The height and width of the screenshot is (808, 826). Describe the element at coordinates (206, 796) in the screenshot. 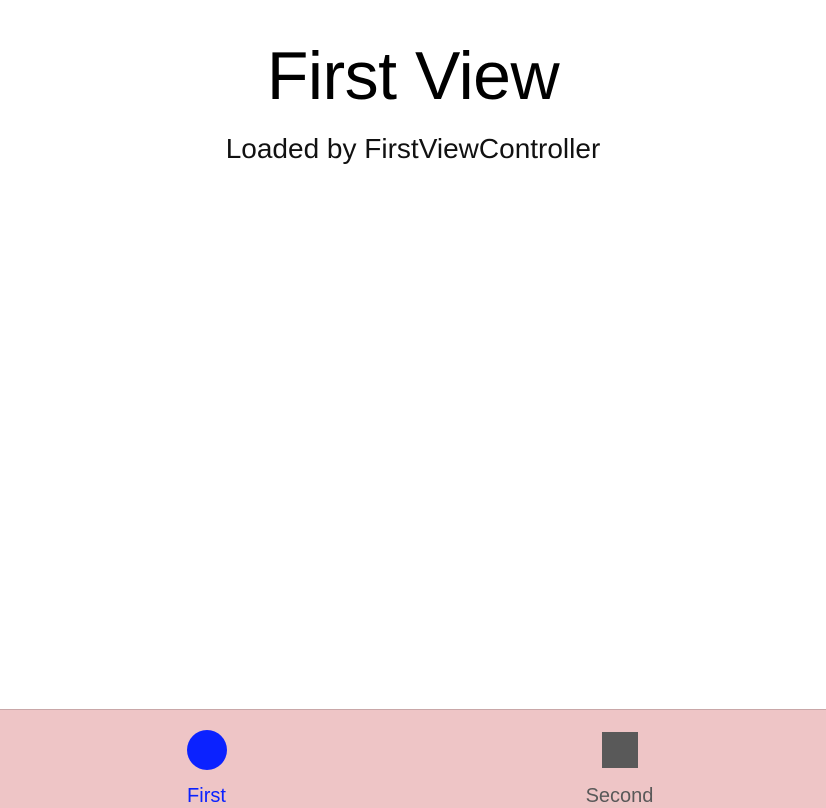

I see `tab-first-label: First` at that location.